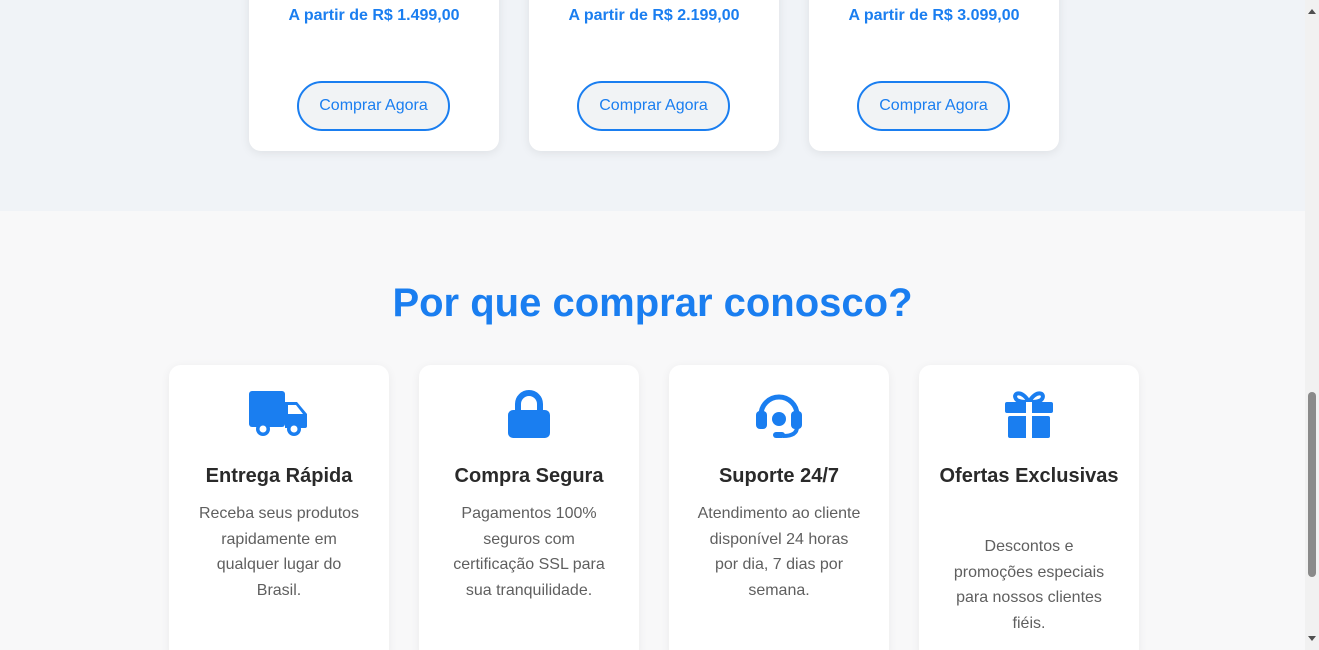 Image resolution: width=1319 pixels, height=650 pixels. Describe the element at coordinates (279, 476) in the screenshot. I see `feature-title: Entrega Rápida` at that location.